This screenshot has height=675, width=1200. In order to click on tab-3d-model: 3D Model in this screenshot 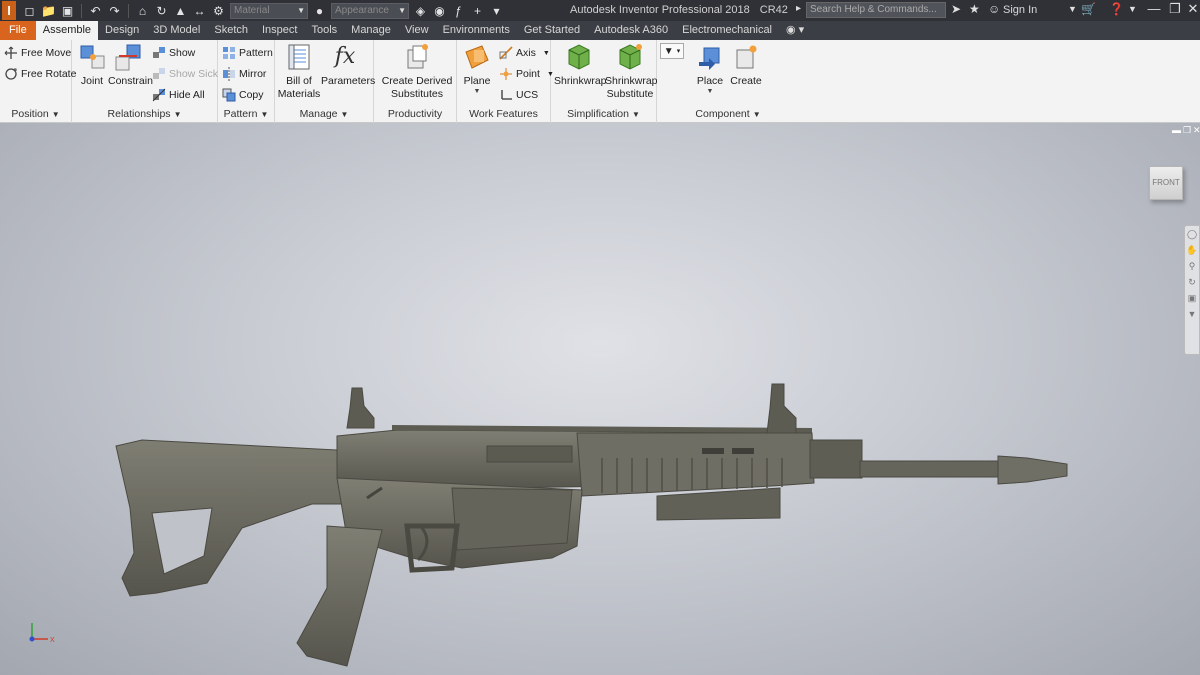, I will do `click(176, 30)`.